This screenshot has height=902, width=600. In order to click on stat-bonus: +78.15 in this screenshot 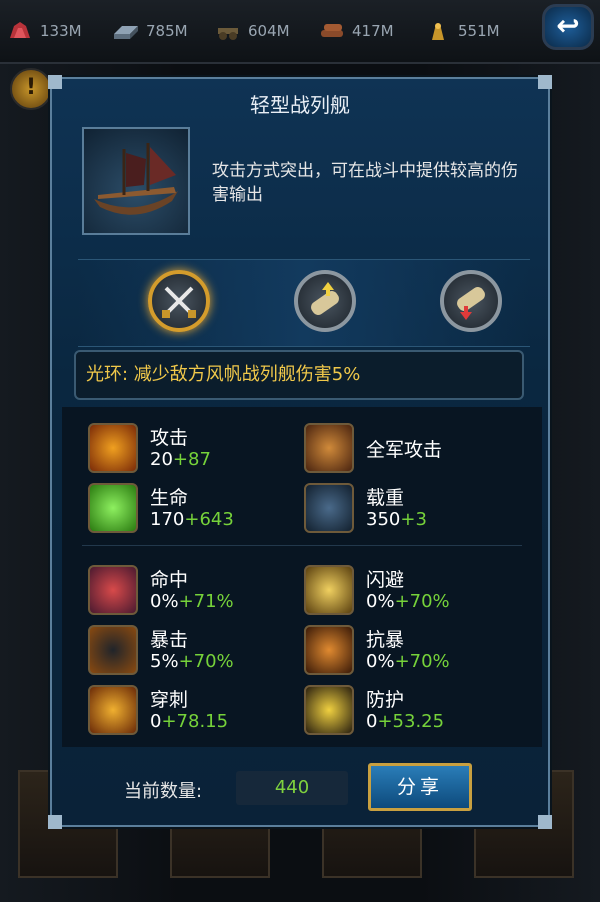, I will do `click(195, 721)`.